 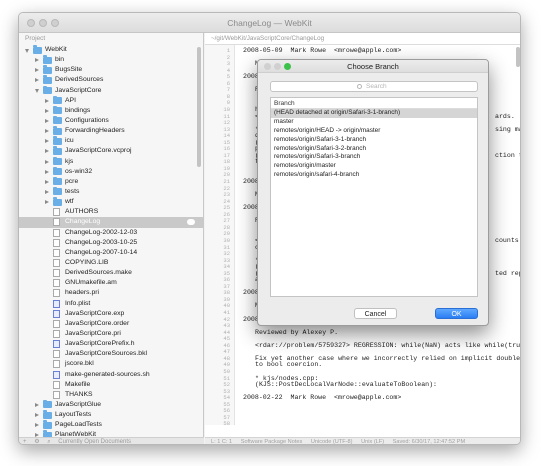 What do you see at coordinates (111, 80) in the screenshot?
I see `sidebar-folder-item: DerivedSources` at bounding box center [111, 80].